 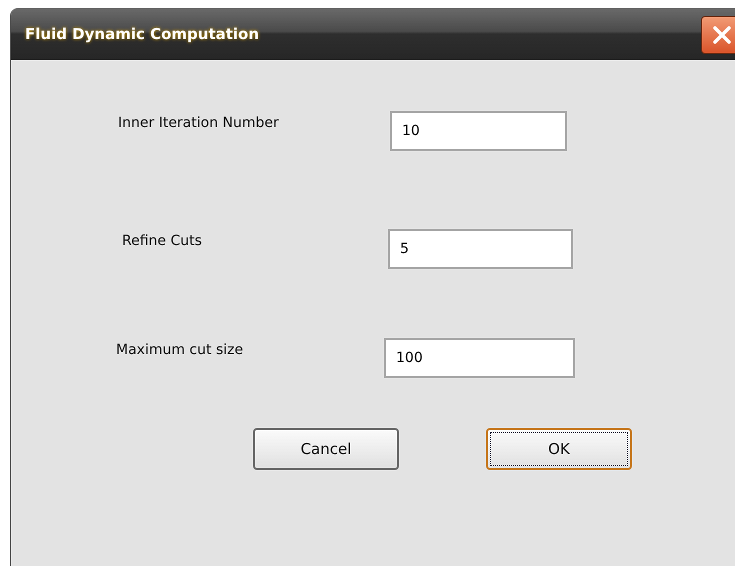 I want to click on ok-button: OK, so click(x=559, y=449).